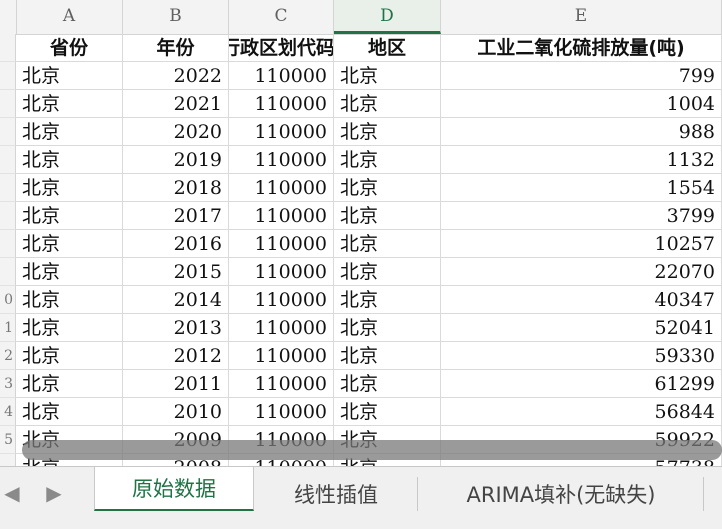 Image resolution: width=722 pixels, height=529 pixels. I want to click on column-header-c: C, so click(281, 17).